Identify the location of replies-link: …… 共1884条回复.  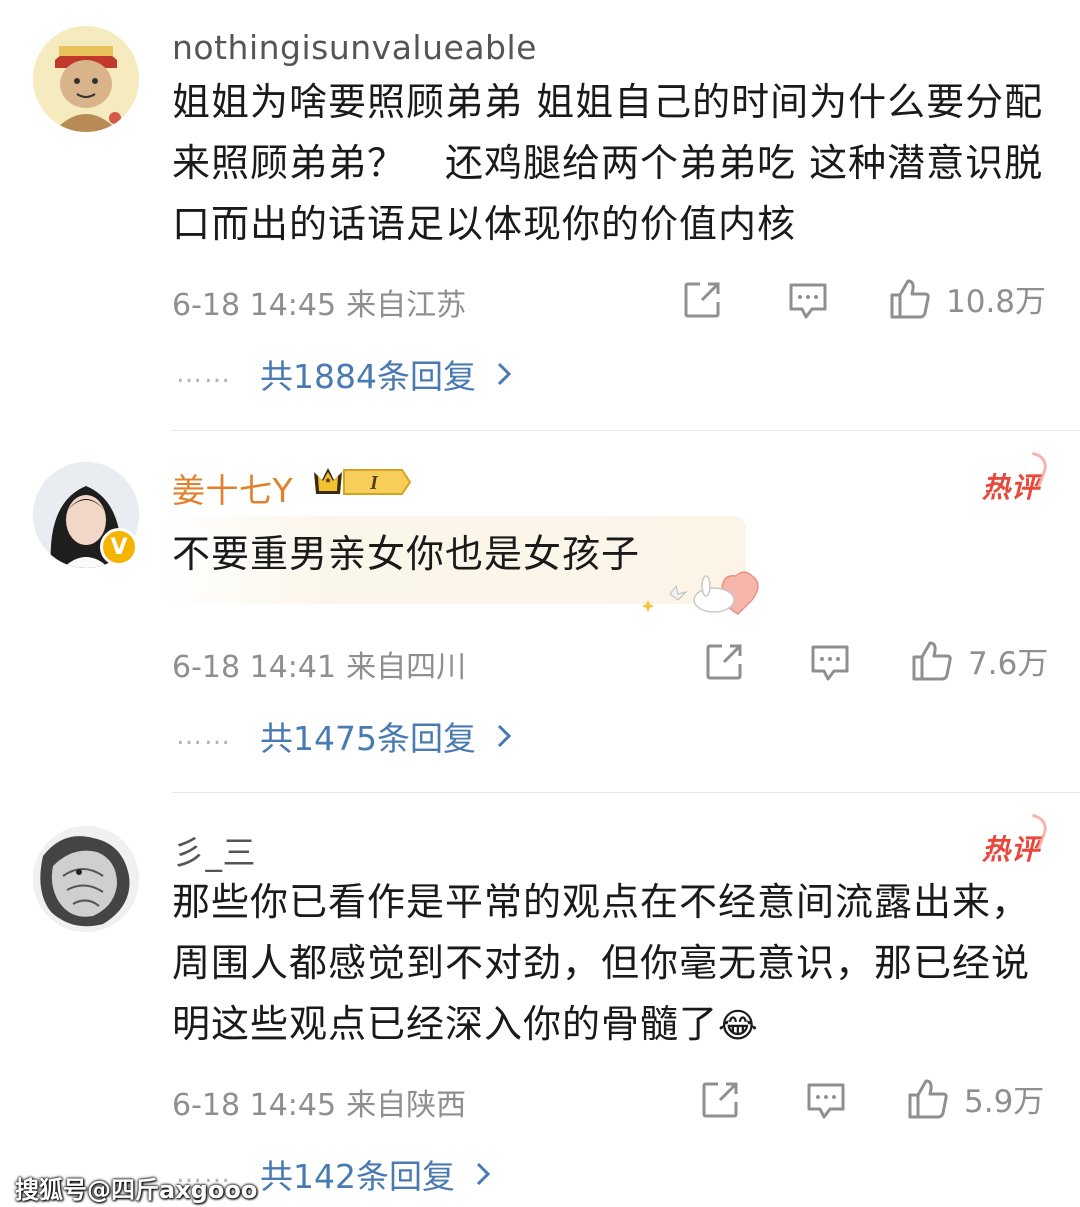
(344, 374).